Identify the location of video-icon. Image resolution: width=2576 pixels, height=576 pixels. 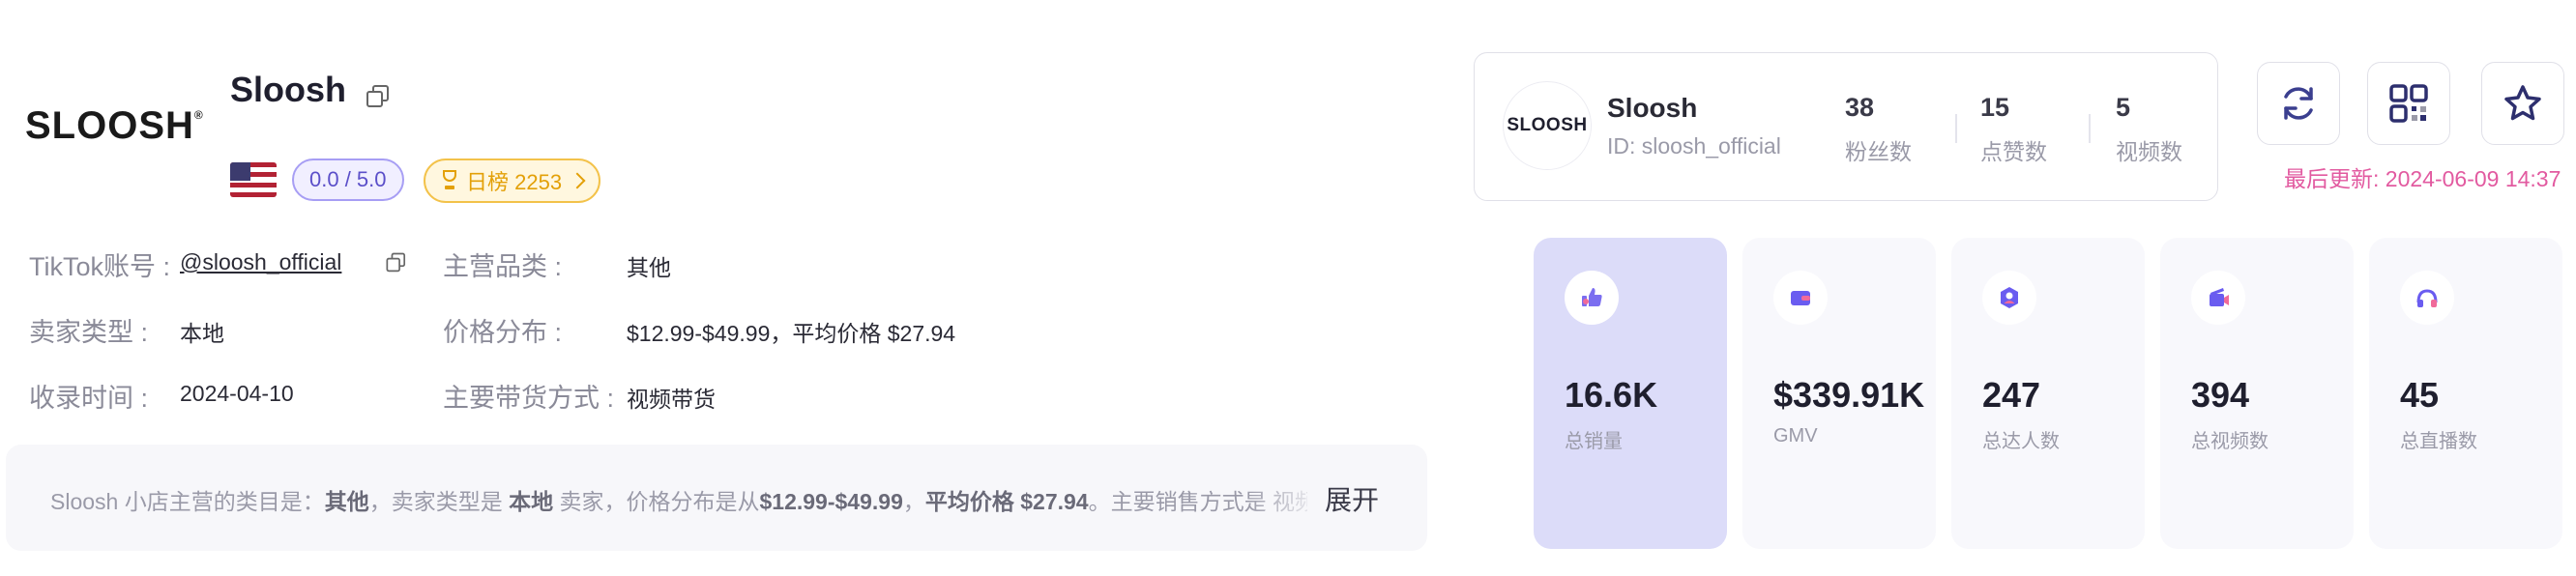
(2218, 298).